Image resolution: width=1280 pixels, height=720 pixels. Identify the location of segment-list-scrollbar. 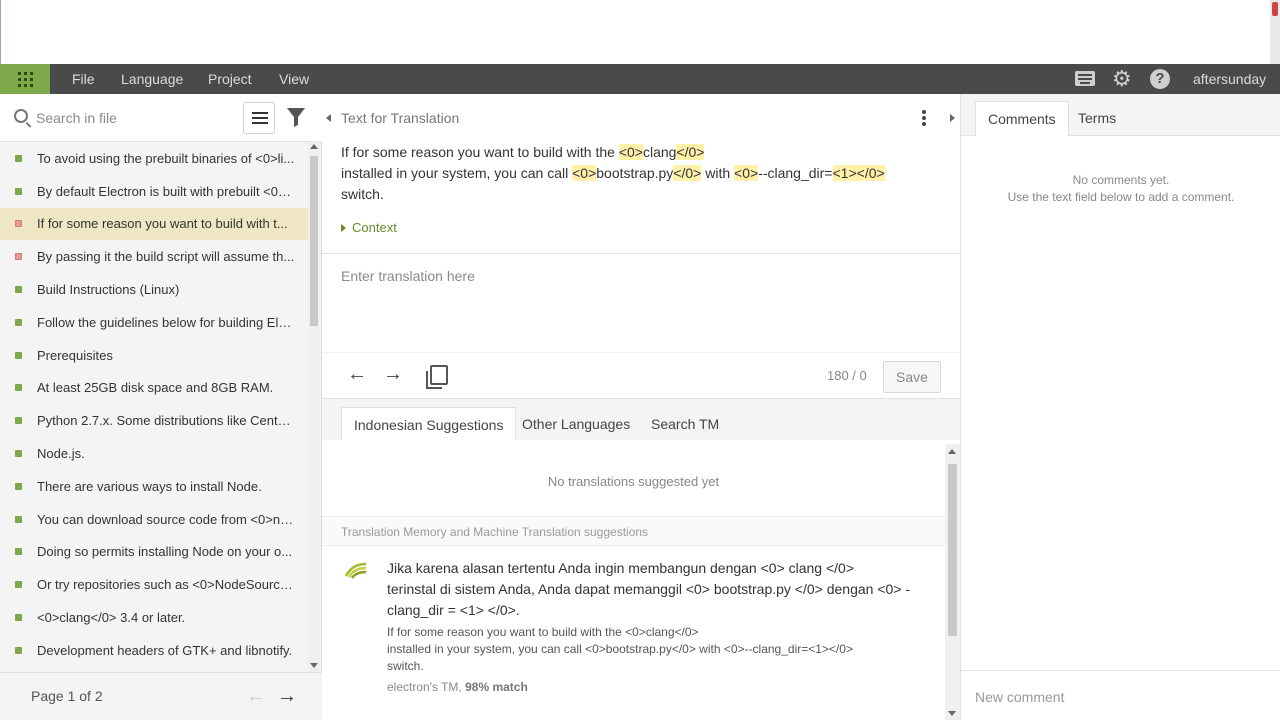
(314, 407).